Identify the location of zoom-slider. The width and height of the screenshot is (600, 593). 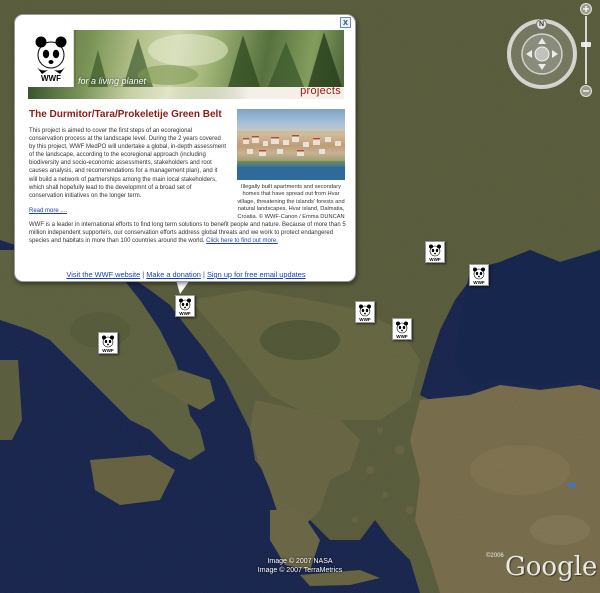
(586, 50).